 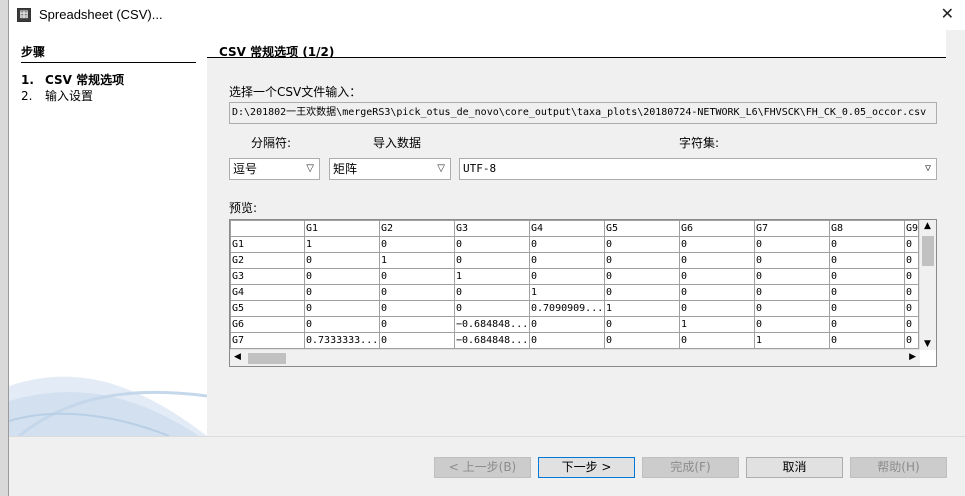 What do you see at coordinates (267, 276) in the screenshot?
I see `row-header: G3` at bounding box center [267, 276].